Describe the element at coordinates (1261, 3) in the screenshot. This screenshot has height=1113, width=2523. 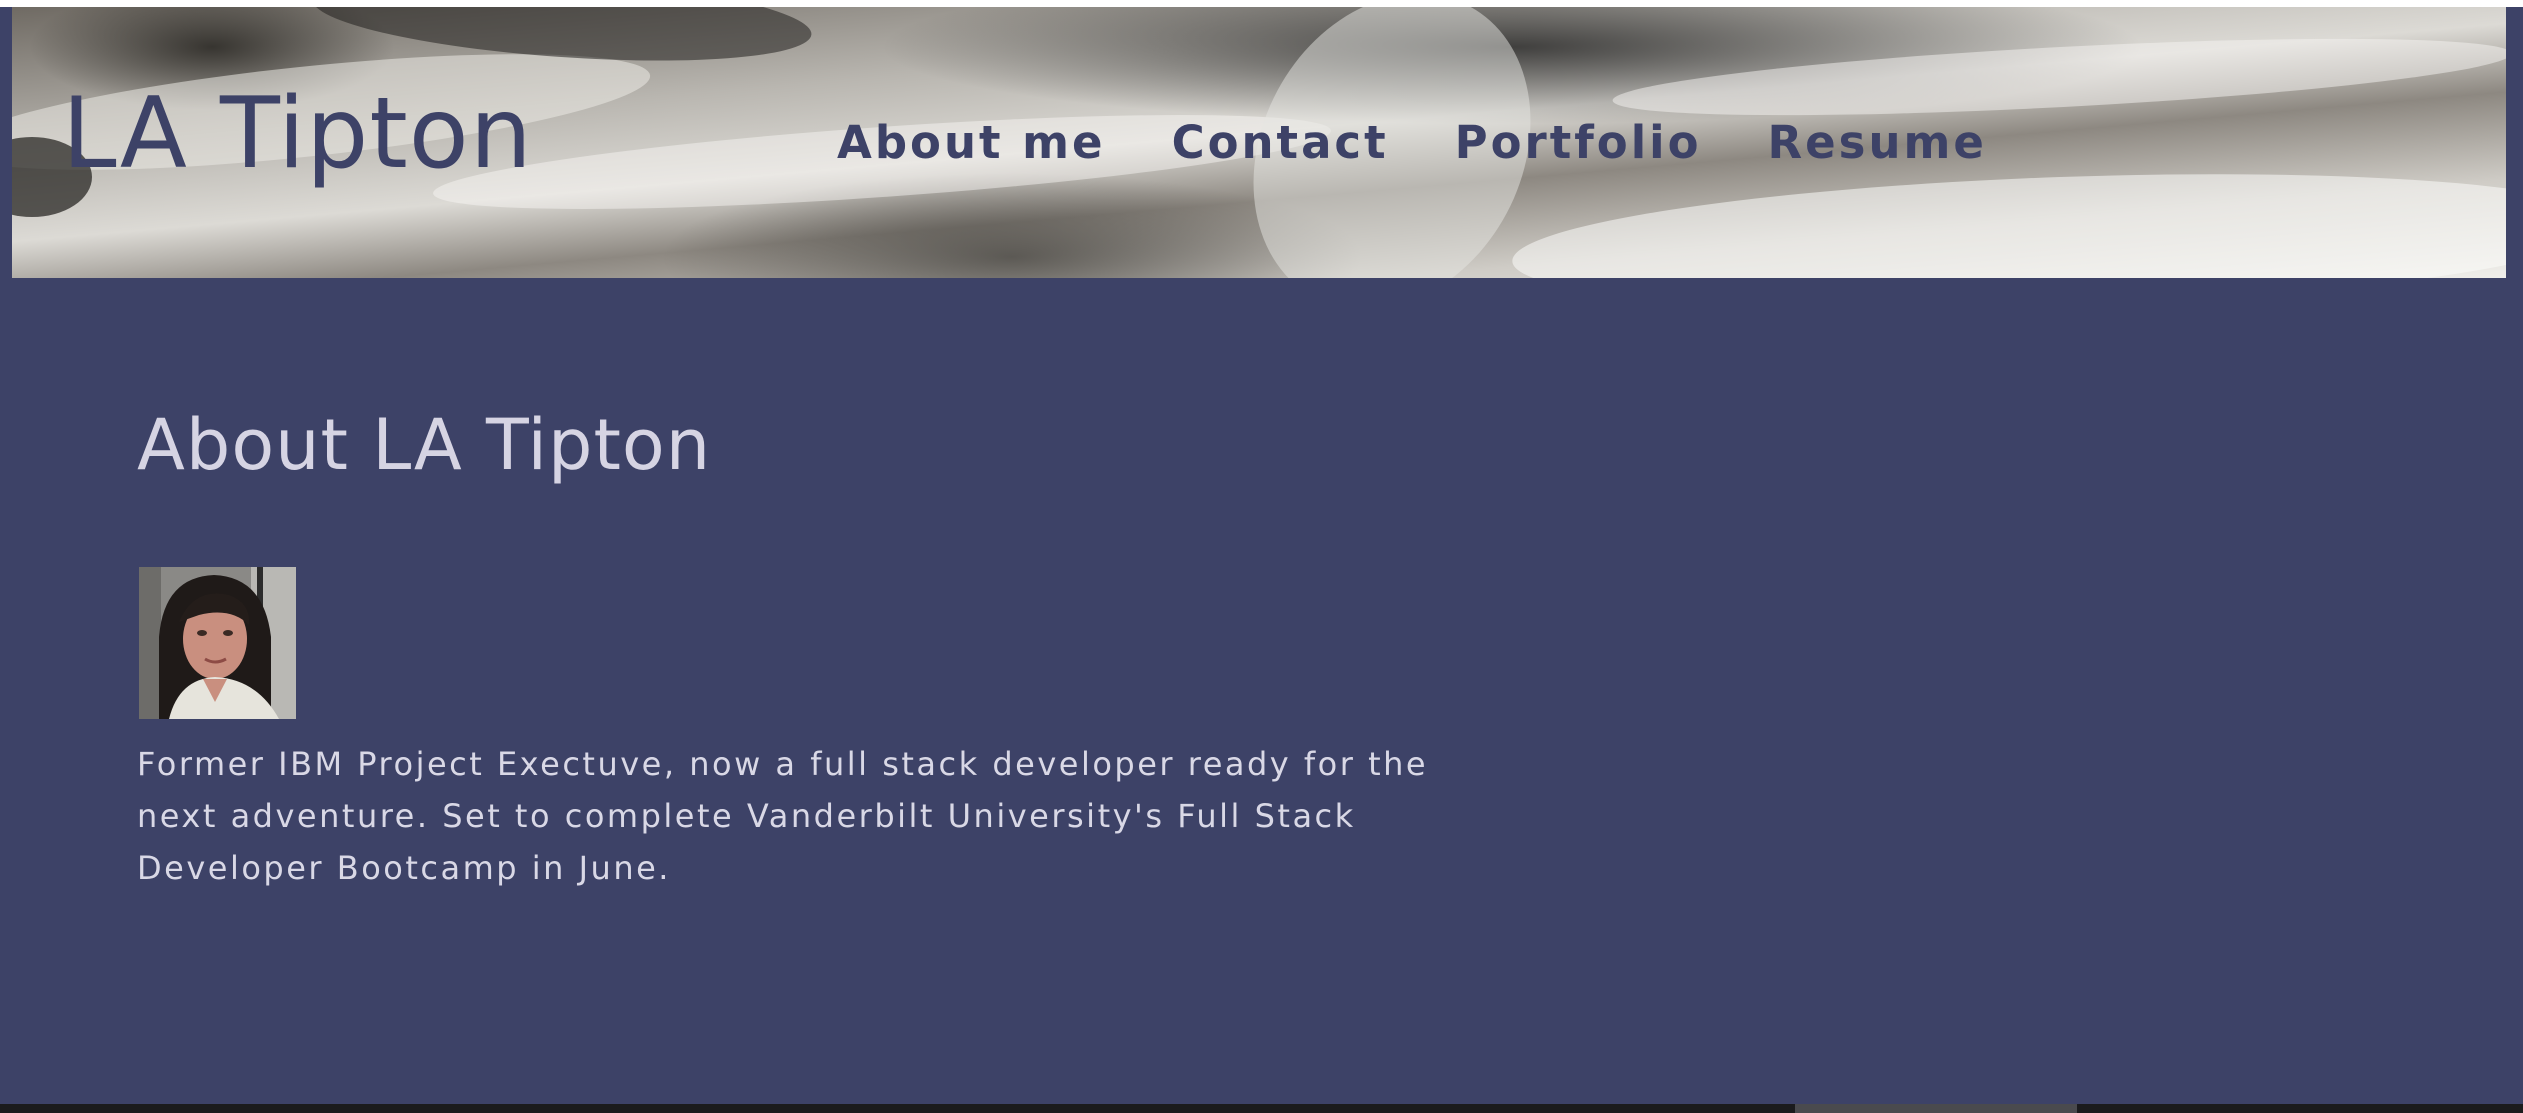
I see `top-strip` at that location.